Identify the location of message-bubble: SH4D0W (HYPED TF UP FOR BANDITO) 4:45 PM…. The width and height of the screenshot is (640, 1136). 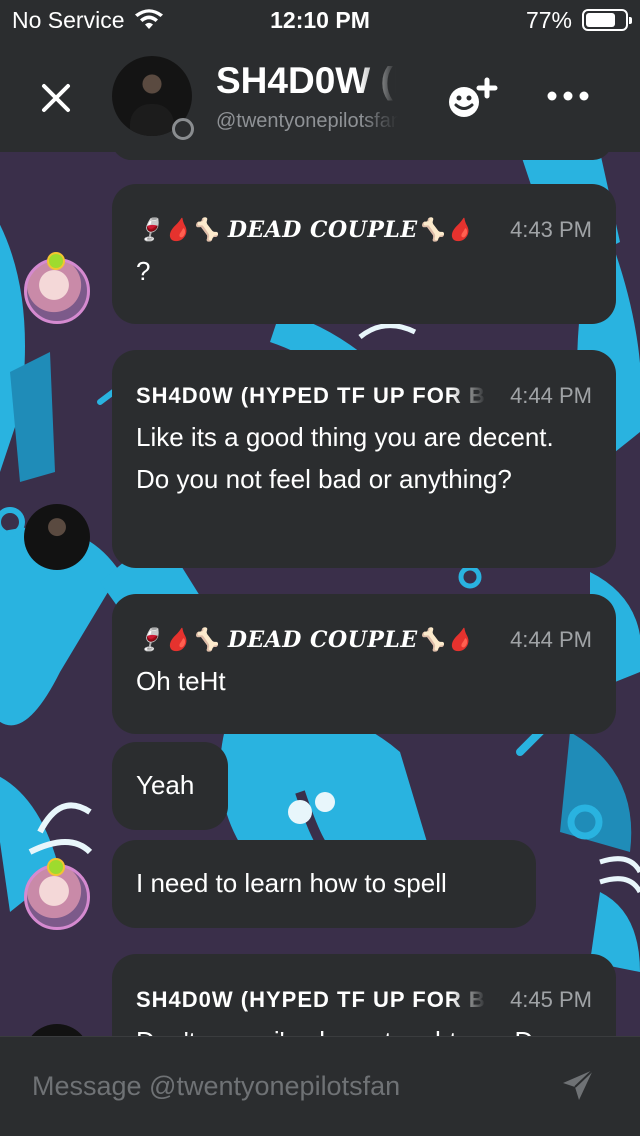
(364, 995).